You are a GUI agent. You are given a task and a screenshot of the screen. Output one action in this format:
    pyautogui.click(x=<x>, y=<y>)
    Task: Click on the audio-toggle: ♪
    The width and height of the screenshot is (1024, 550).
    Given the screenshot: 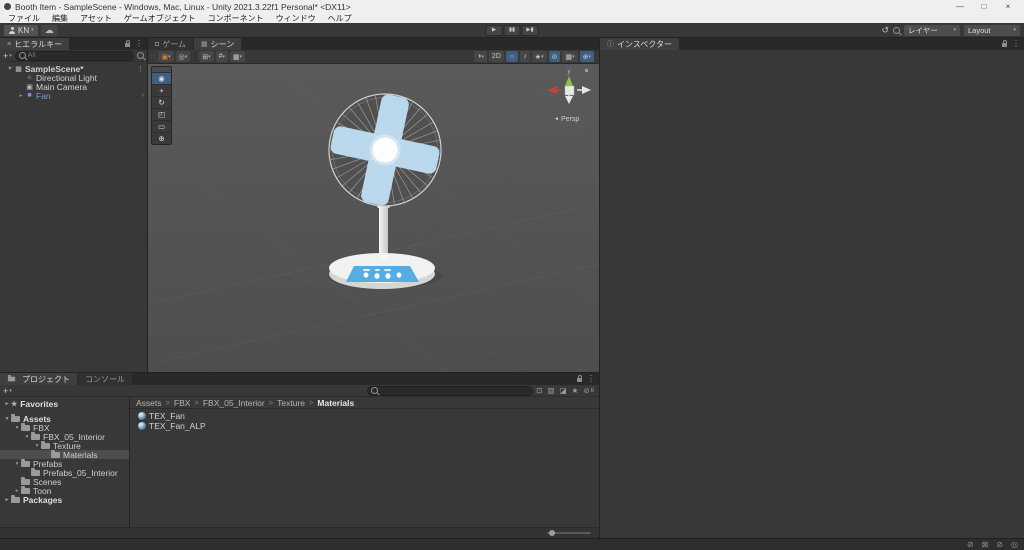 What is the action you would take?
    pyautogui.click(x=525, y=56)
    